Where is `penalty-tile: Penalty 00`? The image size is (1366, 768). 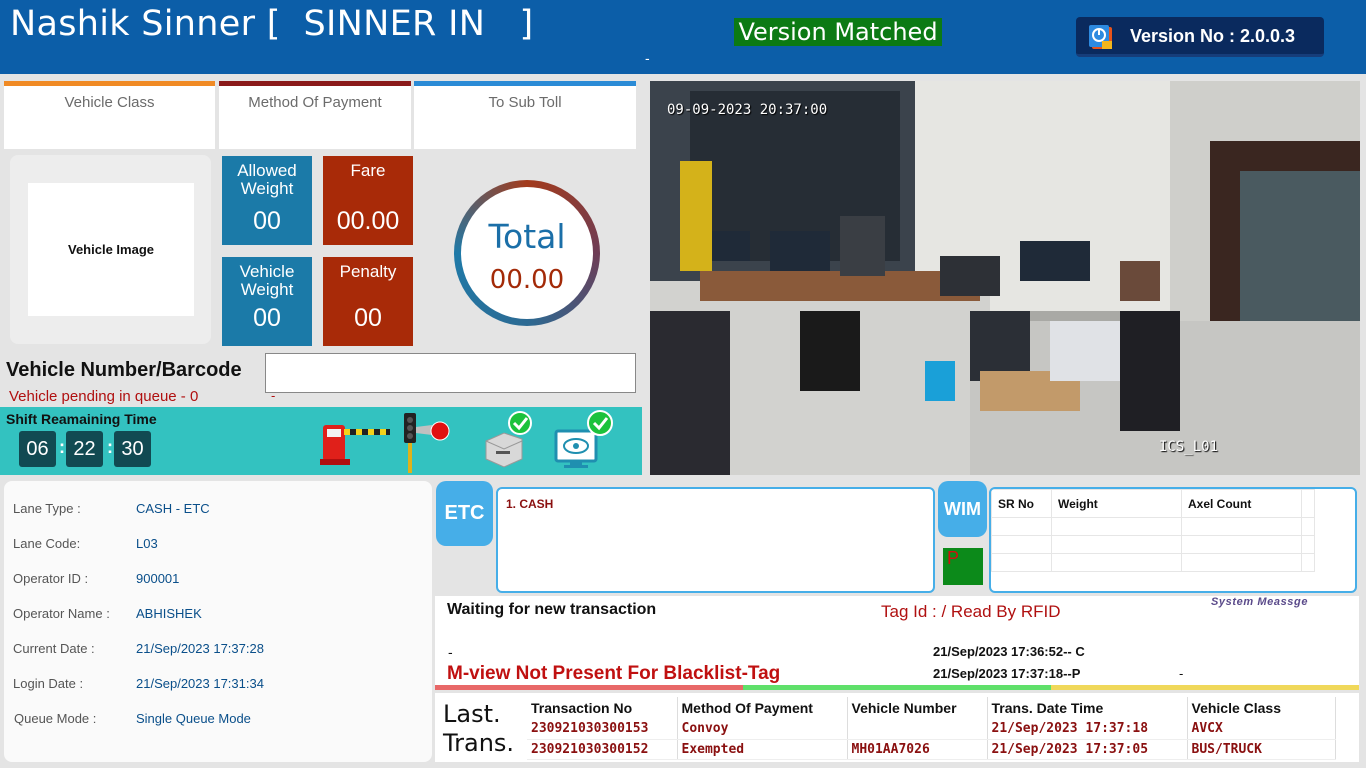
penalty-tile: Penalty 00 is located at coordinates (368, 301).